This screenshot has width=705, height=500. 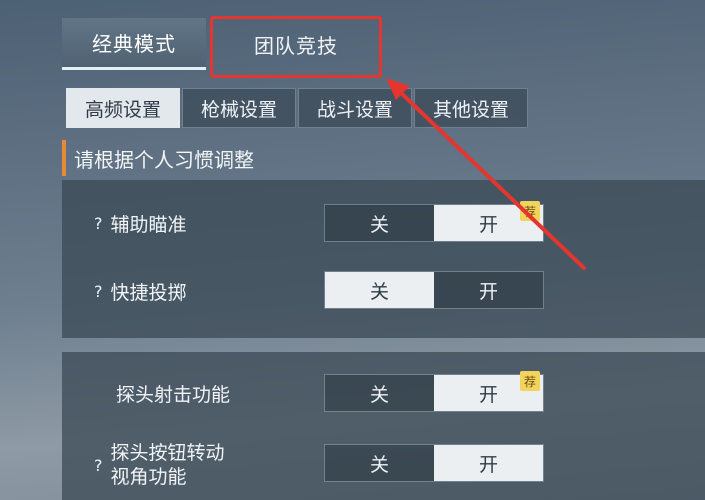 What do you see at coordinates (379, 463) in the screenshot?
I see `peek-view-off-button: 关` at bounding box center [379, 463].